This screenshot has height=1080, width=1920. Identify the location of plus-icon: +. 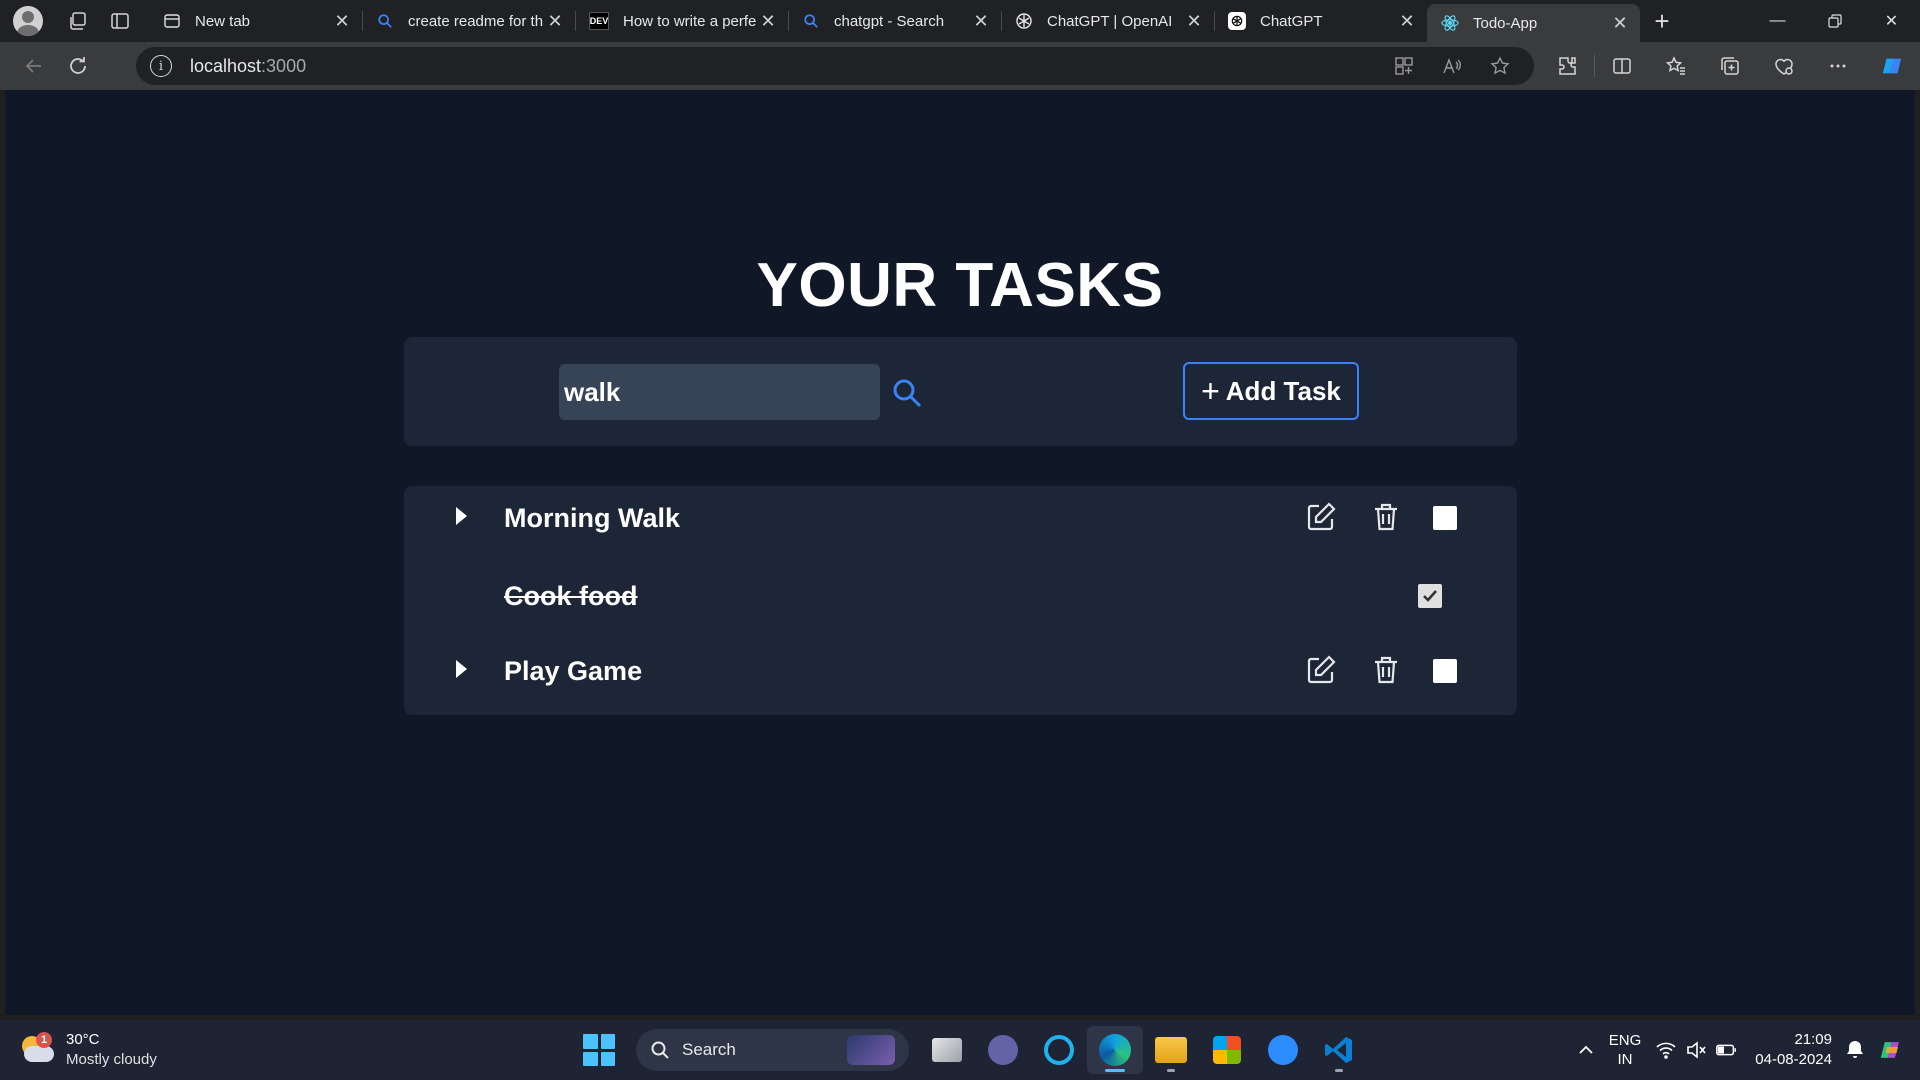
(1210, 391).